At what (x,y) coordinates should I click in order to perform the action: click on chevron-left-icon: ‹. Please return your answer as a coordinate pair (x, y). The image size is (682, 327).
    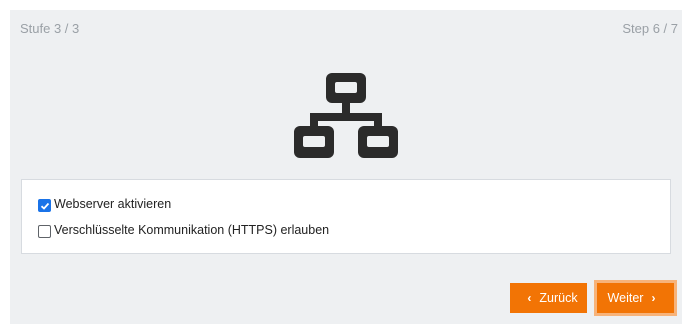
    Looking at the image, I should click on (529, 298).